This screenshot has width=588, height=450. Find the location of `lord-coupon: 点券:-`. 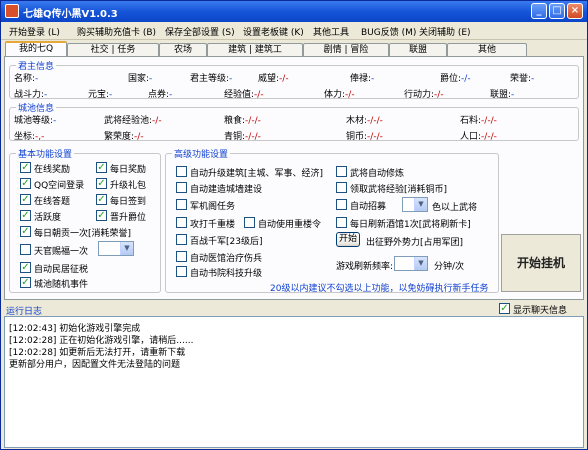

lord-coupon: 点券:- is located at coordinates (160, 95).